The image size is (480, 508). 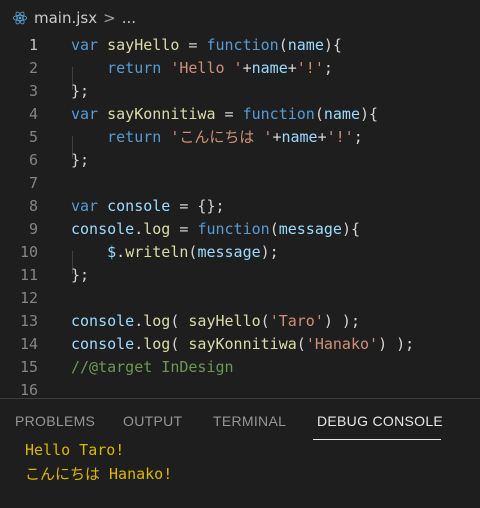 I want to click on line-number: 14, so click(x=28, y=344).